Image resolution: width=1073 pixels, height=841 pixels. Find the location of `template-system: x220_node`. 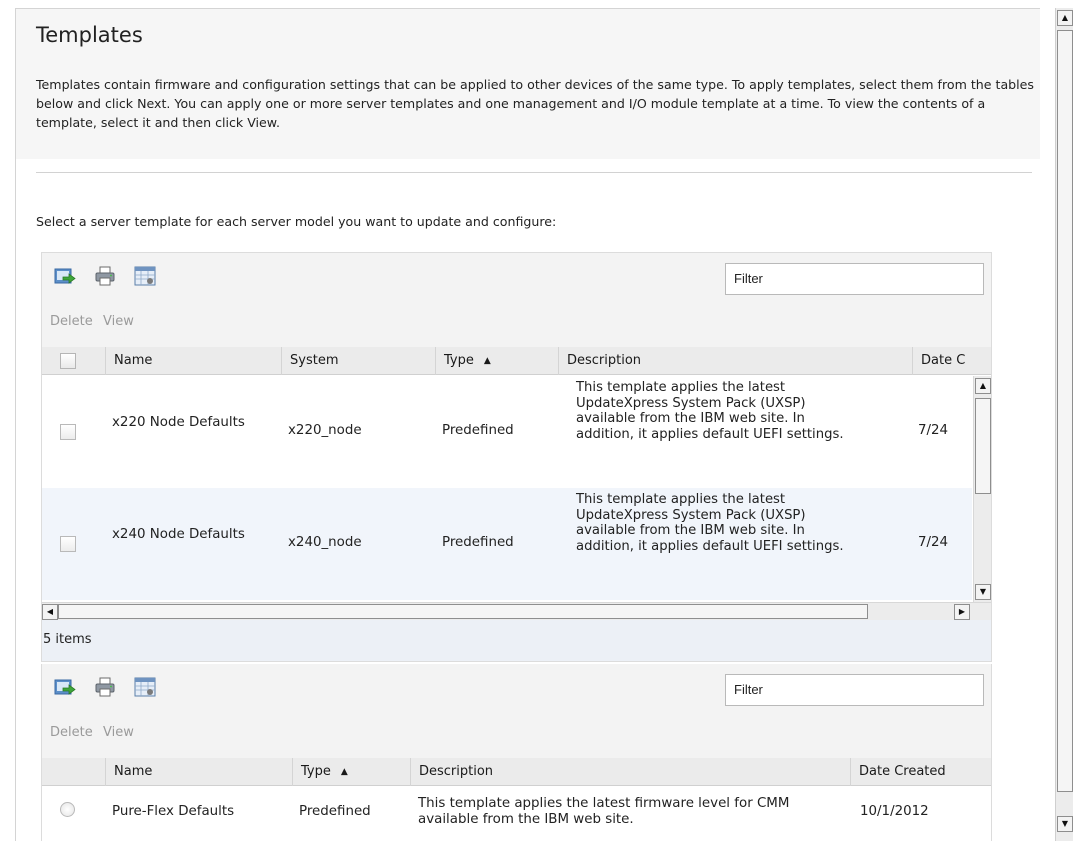

template-system: x220_node is located at coordinates (325, 430).